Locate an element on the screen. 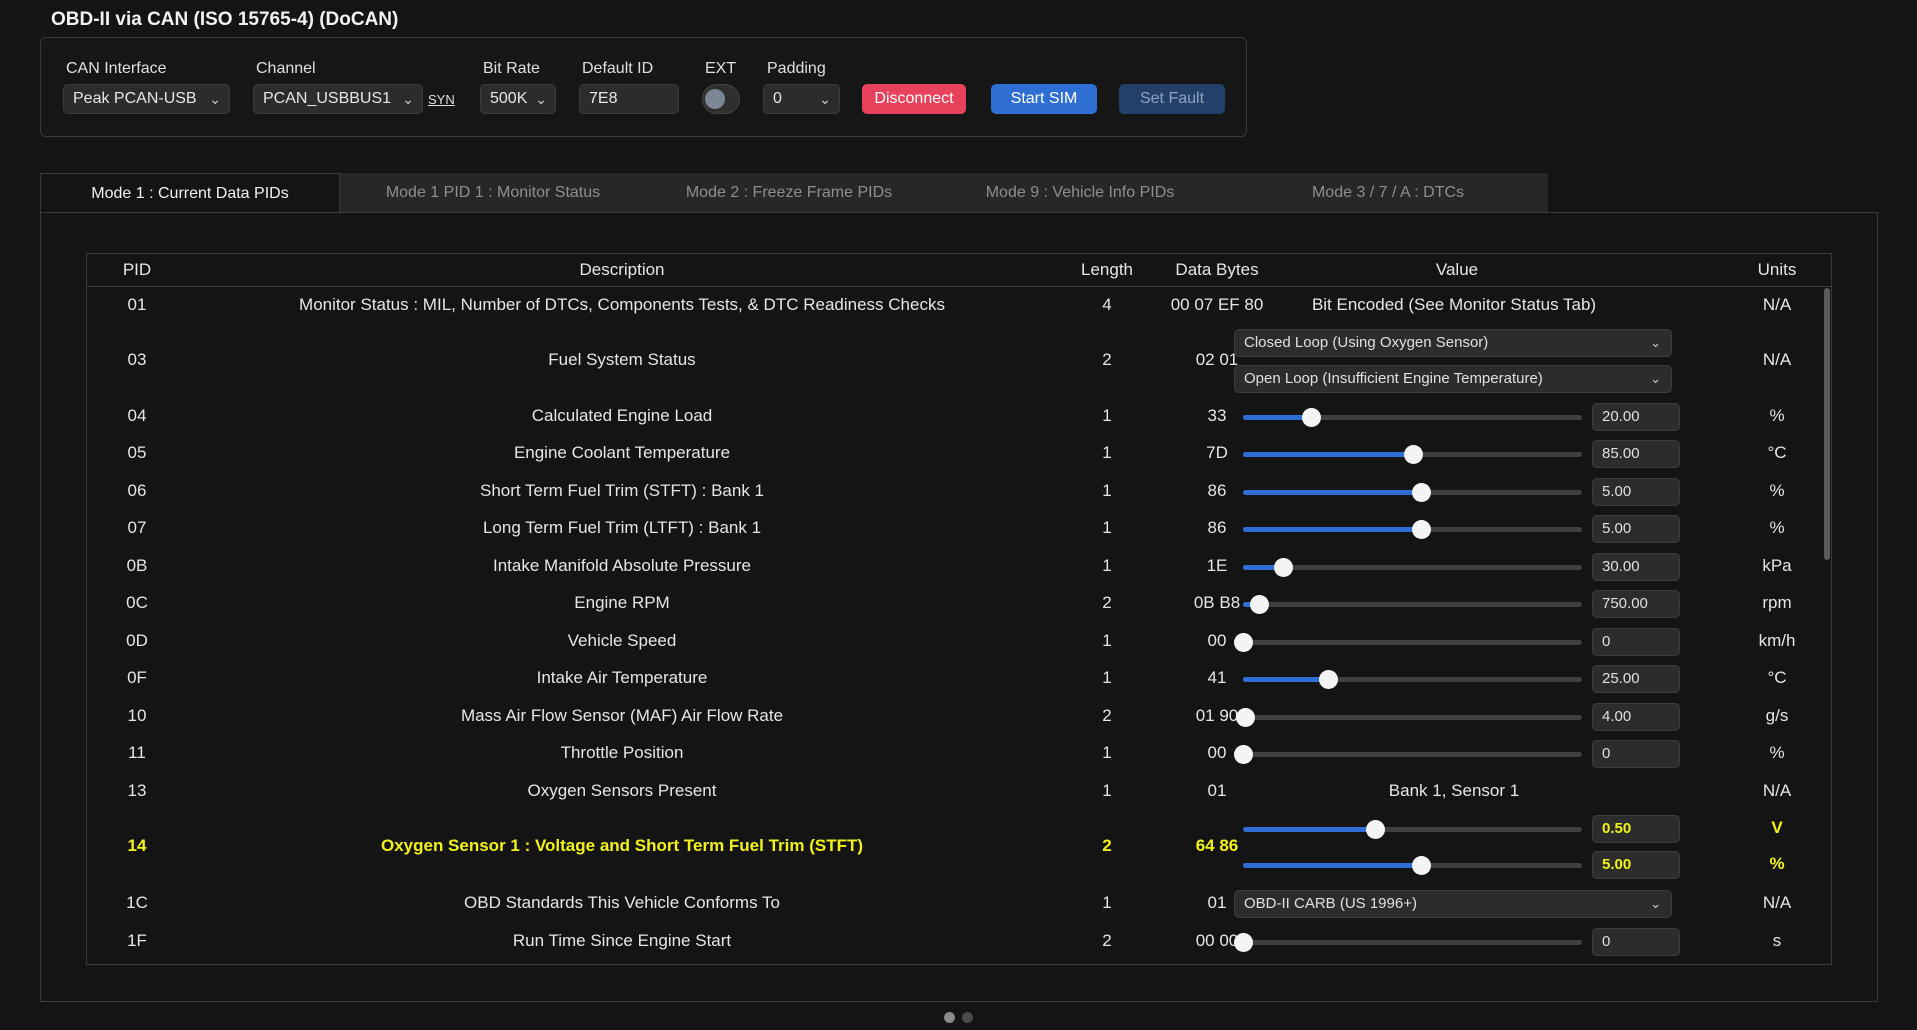 The image size is (1917, 1030). can-interface-dropdown: Peak PCAN-USB ⌄ is located at coordinates (146, 99).